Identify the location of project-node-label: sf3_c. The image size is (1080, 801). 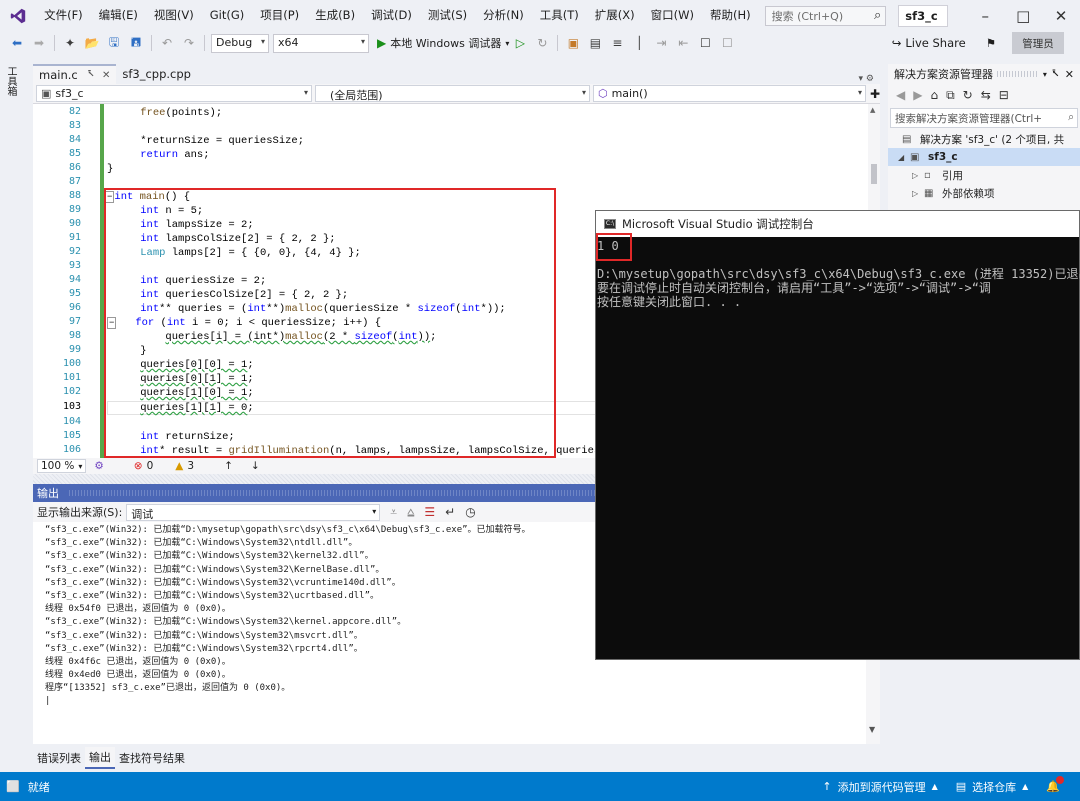
(943, 157).